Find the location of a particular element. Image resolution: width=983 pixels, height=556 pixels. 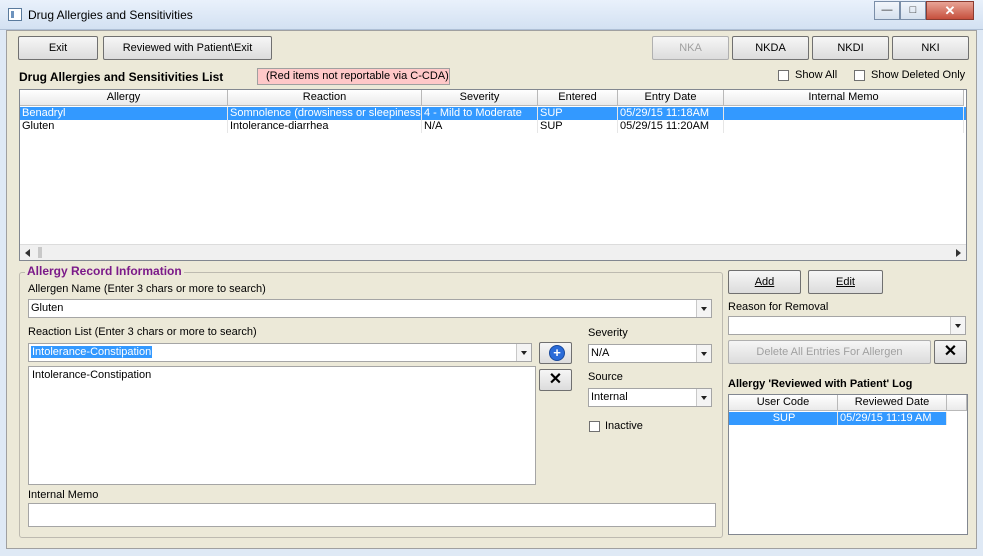

removal-reason-combobox is located at coordinates (847, 325).